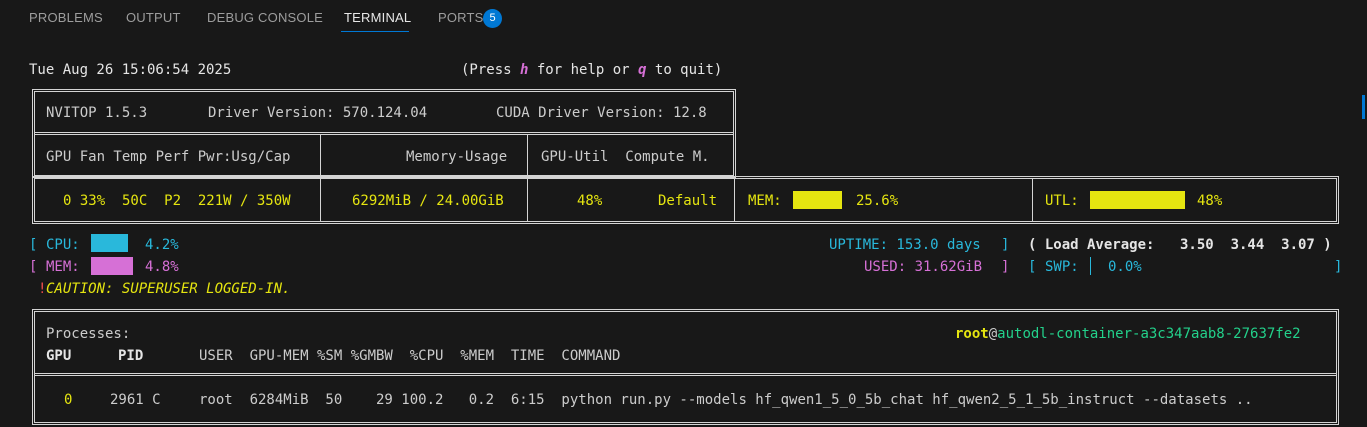 This screenshot has height=427, width=1367. What do you see at coordinates (592, 70) in the screenshot?
I see `help-hint: (Press h for help or q to quit)` at bounding box center [592, 70].